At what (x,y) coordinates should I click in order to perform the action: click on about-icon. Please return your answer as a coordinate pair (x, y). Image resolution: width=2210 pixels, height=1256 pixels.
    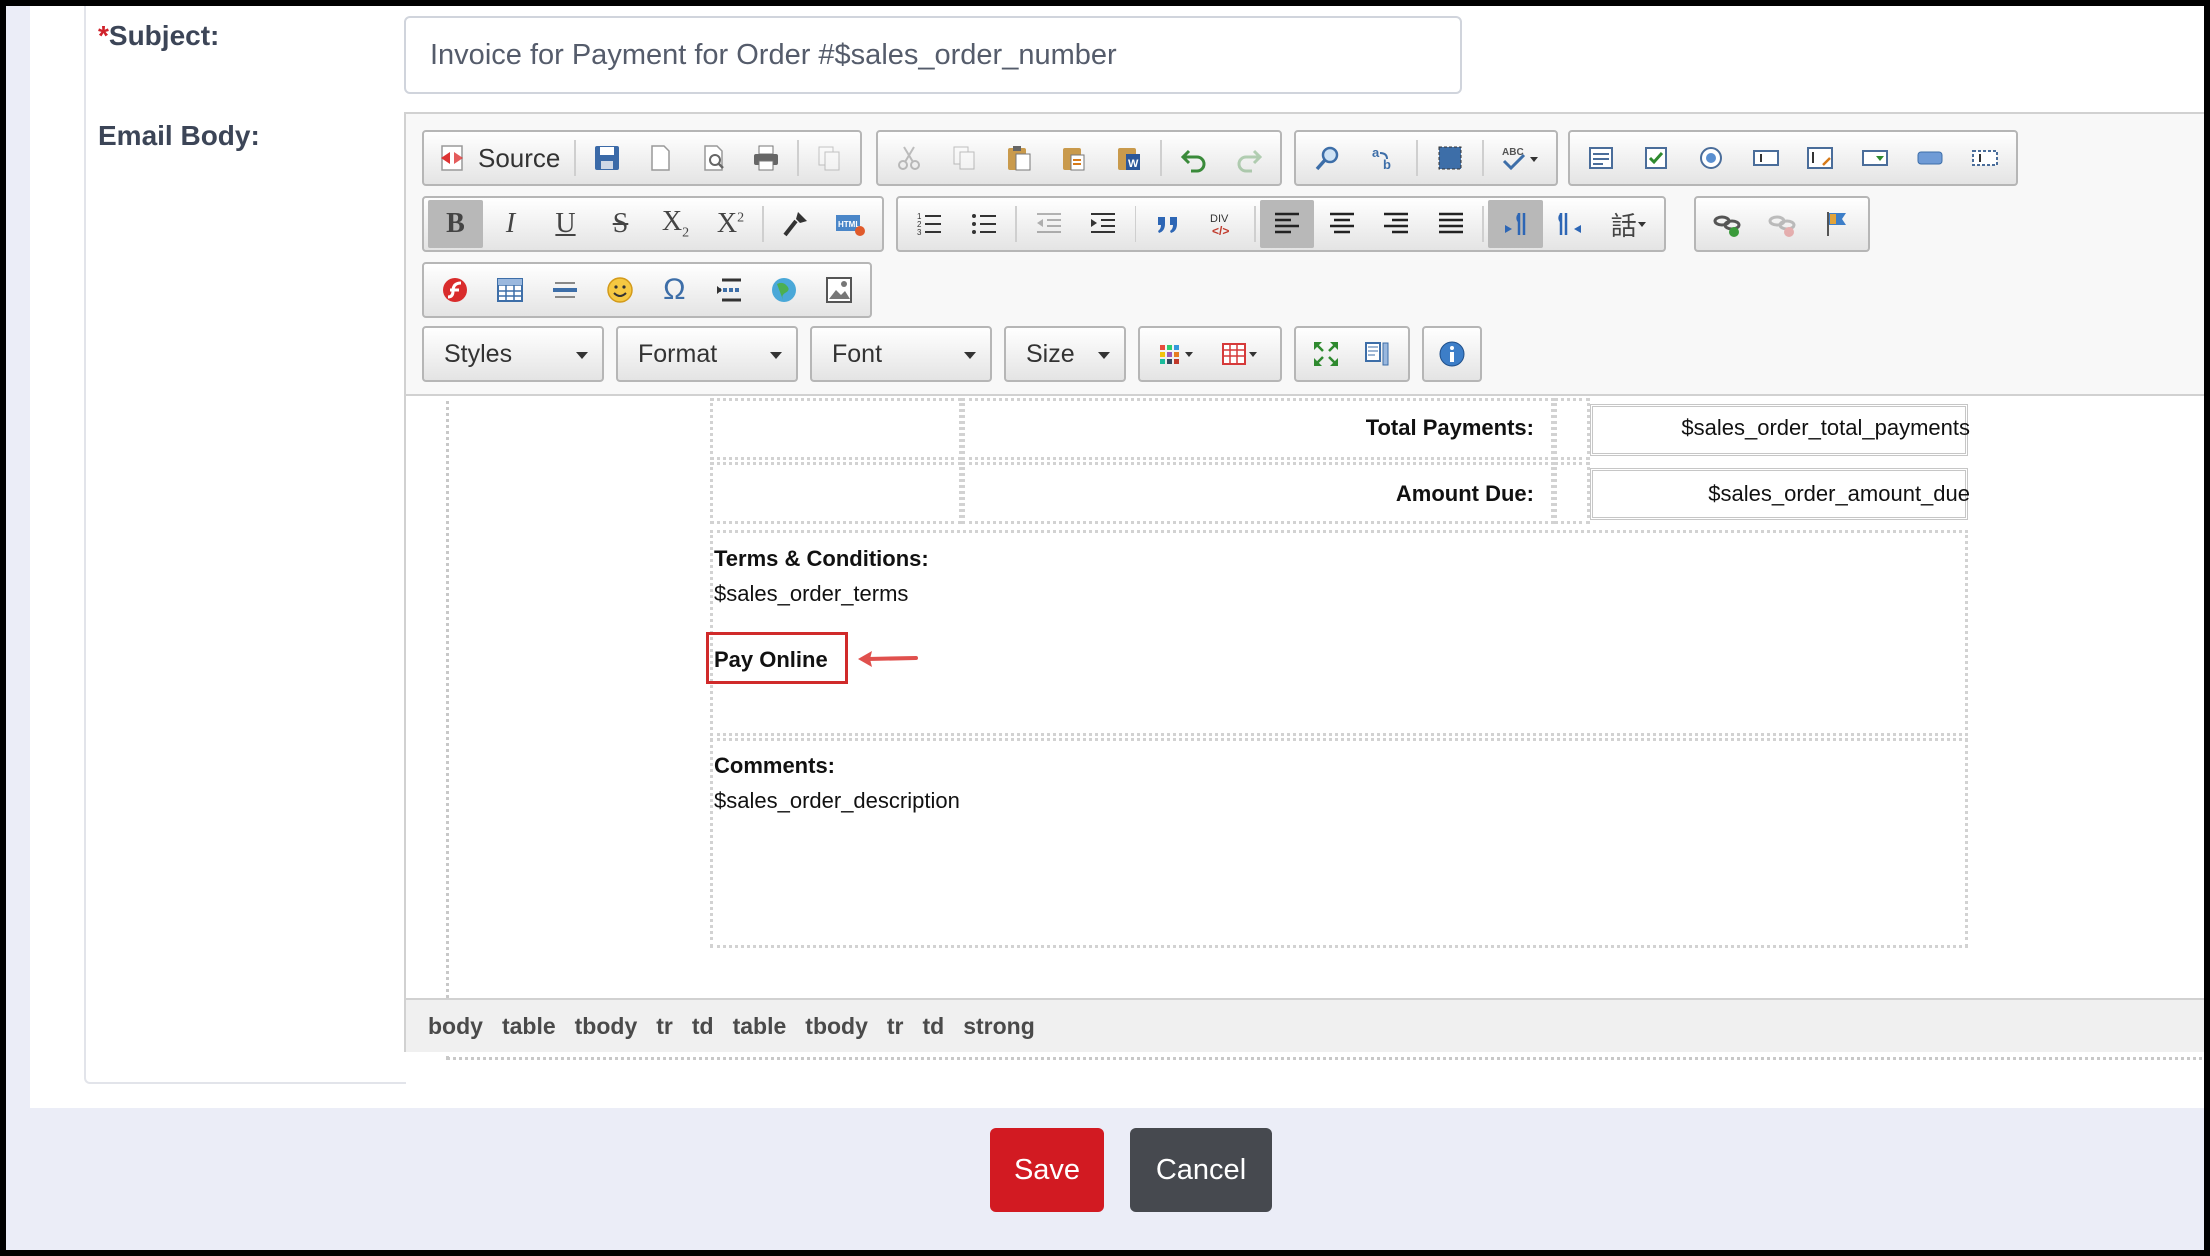
    Looking at the image, I should click on (1452, 354).